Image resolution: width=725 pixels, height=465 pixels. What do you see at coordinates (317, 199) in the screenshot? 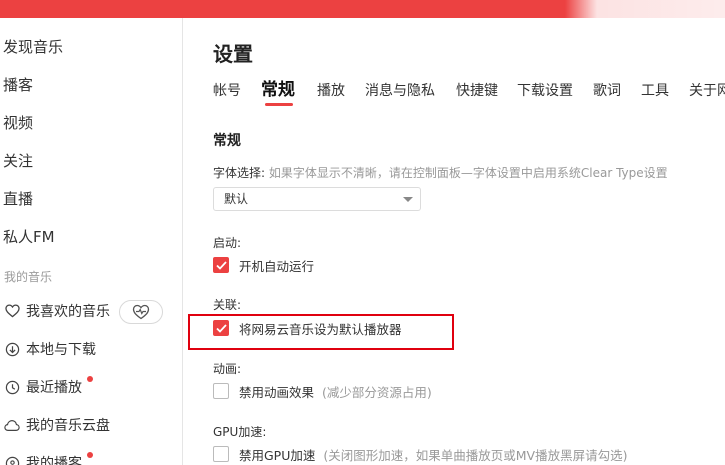
I see `font-select: 默认` at bounding box center [317, 199].